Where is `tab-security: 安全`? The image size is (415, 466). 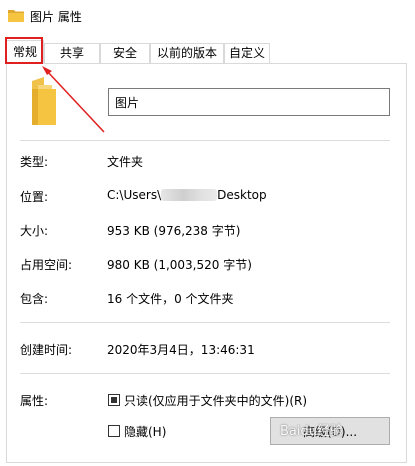
tab-security: 安全 is located at coordinates (125, 53).